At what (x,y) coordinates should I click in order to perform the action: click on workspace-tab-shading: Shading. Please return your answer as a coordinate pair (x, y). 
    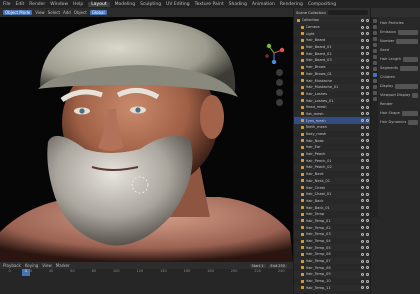
    Looking at the image, I should click on (238, 4).